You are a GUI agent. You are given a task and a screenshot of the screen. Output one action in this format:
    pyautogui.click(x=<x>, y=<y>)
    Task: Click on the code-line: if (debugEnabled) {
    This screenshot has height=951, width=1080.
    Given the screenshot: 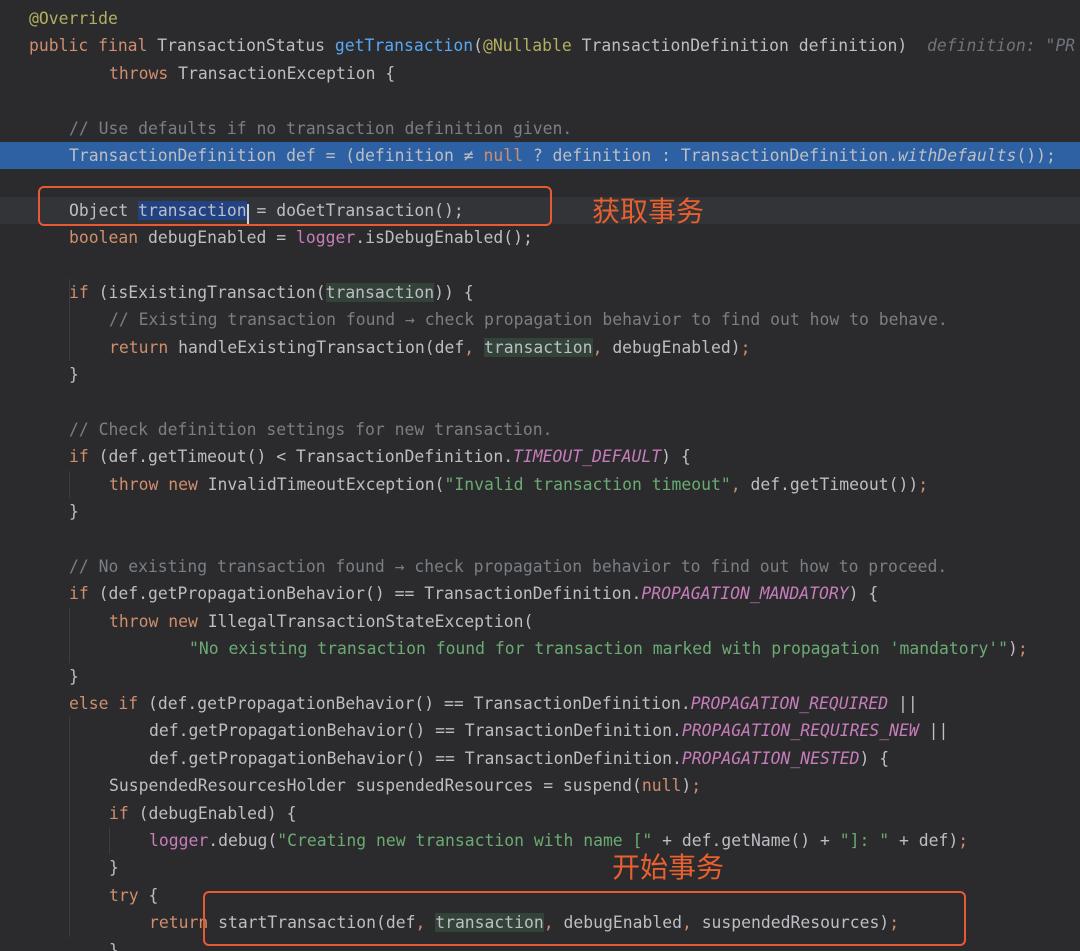 What is the action you would take?
    pyautogui.click(x=540, y=813)
    